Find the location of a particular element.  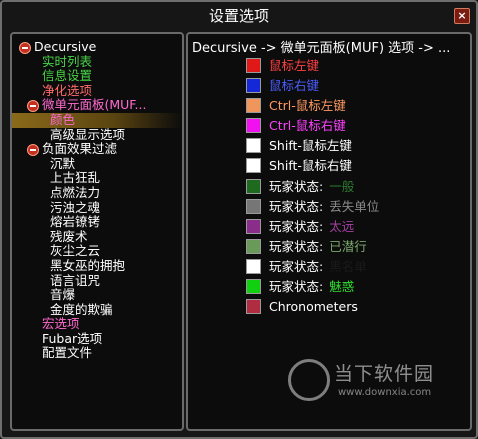

tree-item-debuff: 熔岩镣铐 is located at coordinates (97, 222).